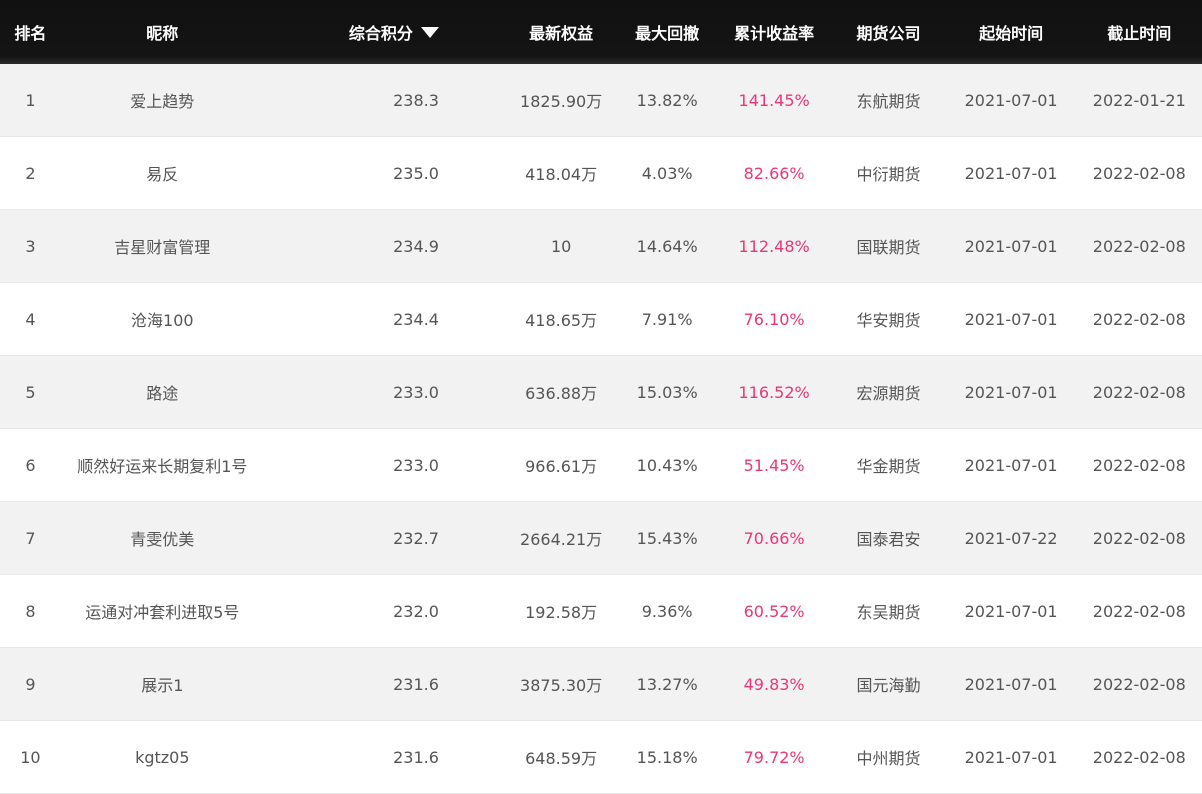  Describe the element at coordinates (30, 465) in the screenshot. I see `rank-cell: 6` at that location.